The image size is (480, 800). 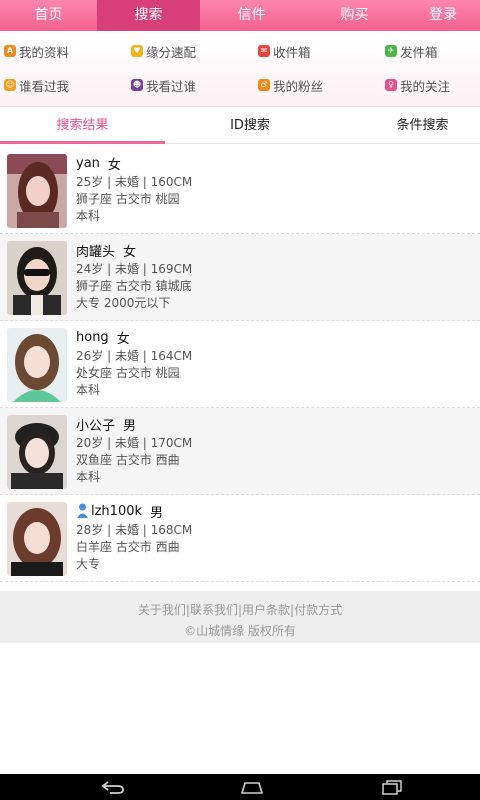 I want to click on quick-match: ♥ 缘分速配, so click(x=163, y=51).